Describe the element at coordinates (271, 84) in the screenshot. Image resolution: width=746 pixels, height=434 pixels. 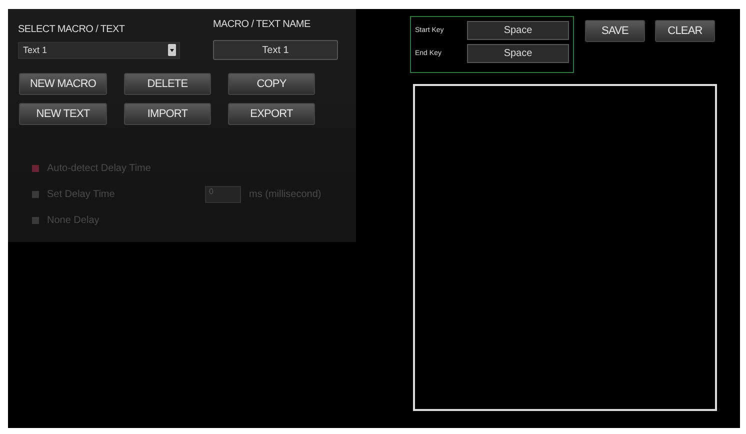
I see `action-button: COPY` at that location.